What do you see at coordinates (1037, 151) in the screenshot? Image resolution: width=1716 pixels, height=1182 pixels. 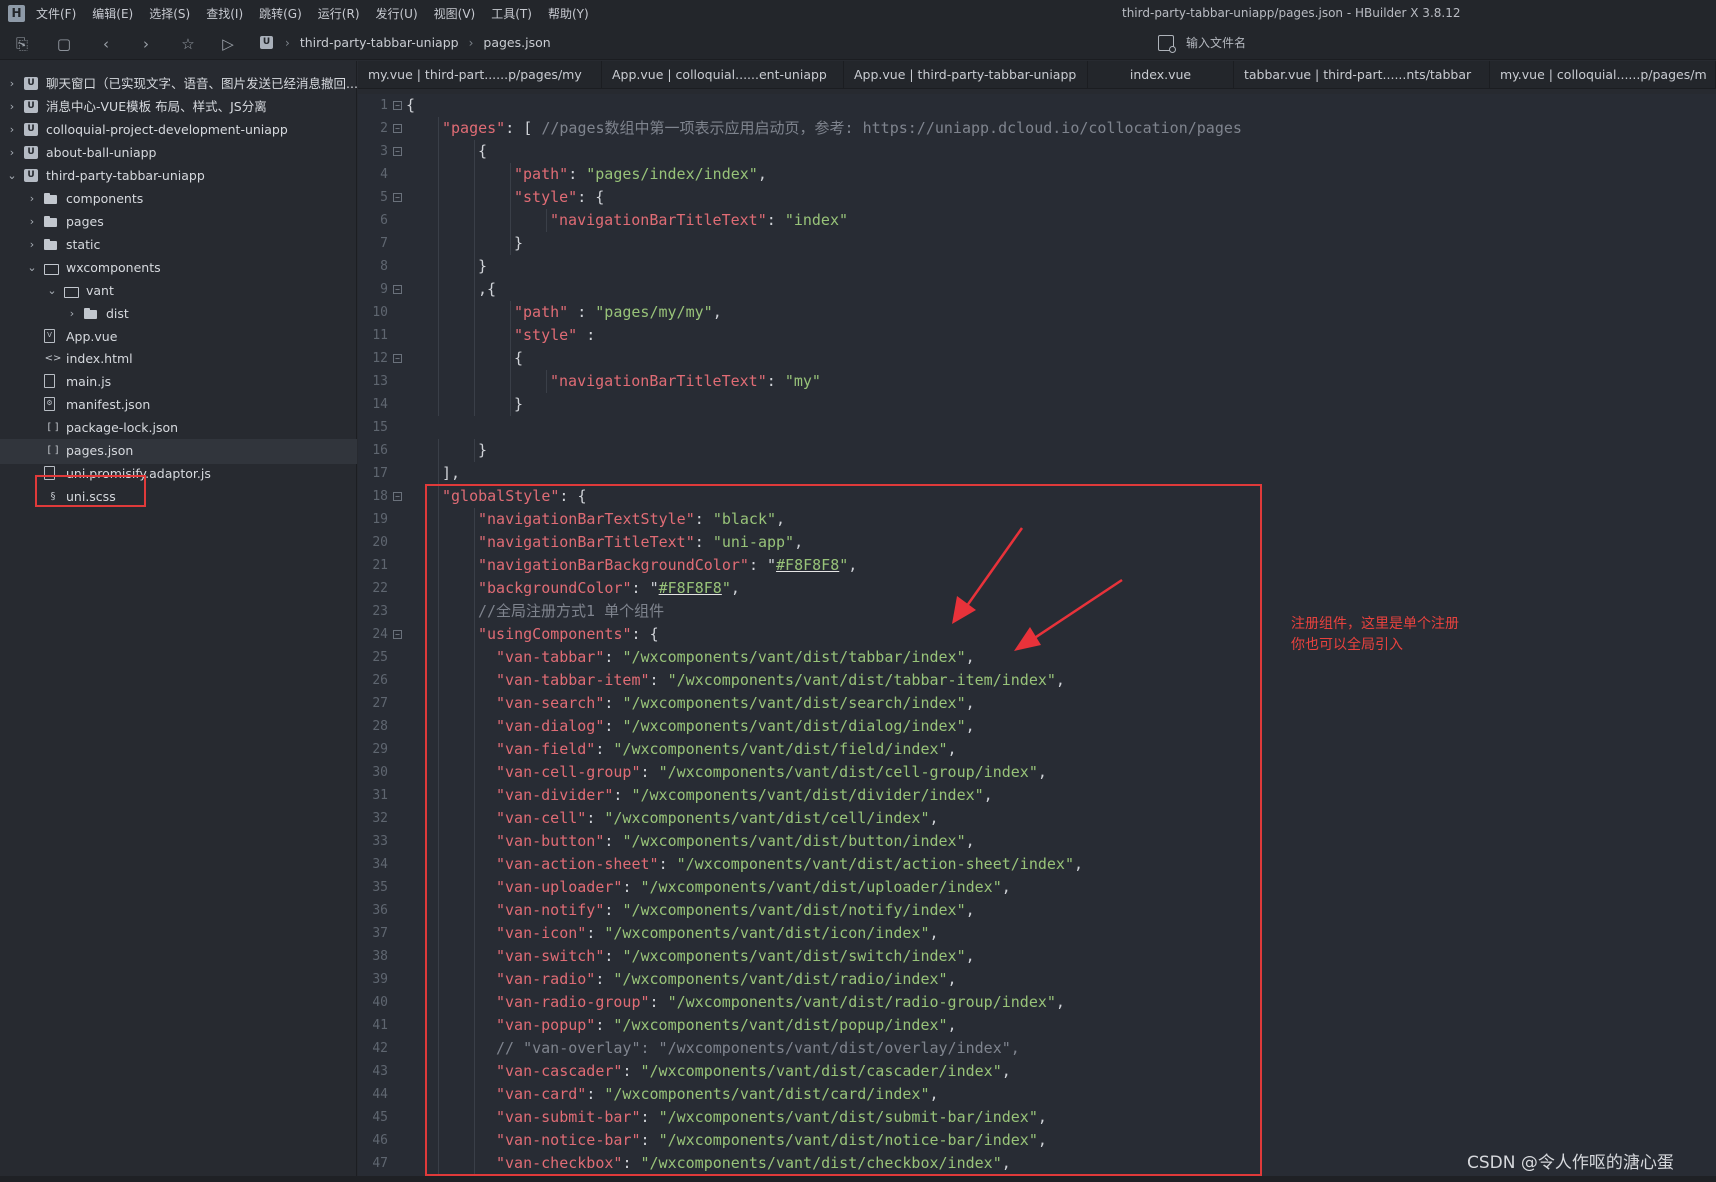 I see `code-line: 3− {` at bounding box center [1037, 151].